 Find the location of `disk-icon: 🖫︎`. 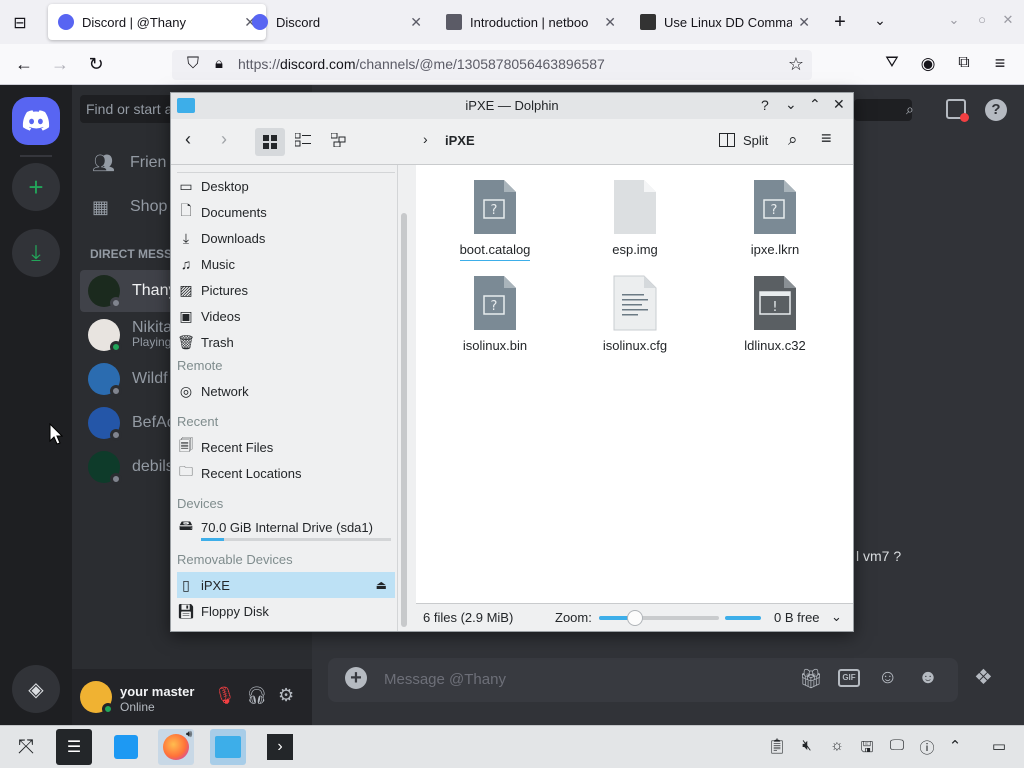

disk-icon: 🖫︎ is located at coordinates (867, 749).